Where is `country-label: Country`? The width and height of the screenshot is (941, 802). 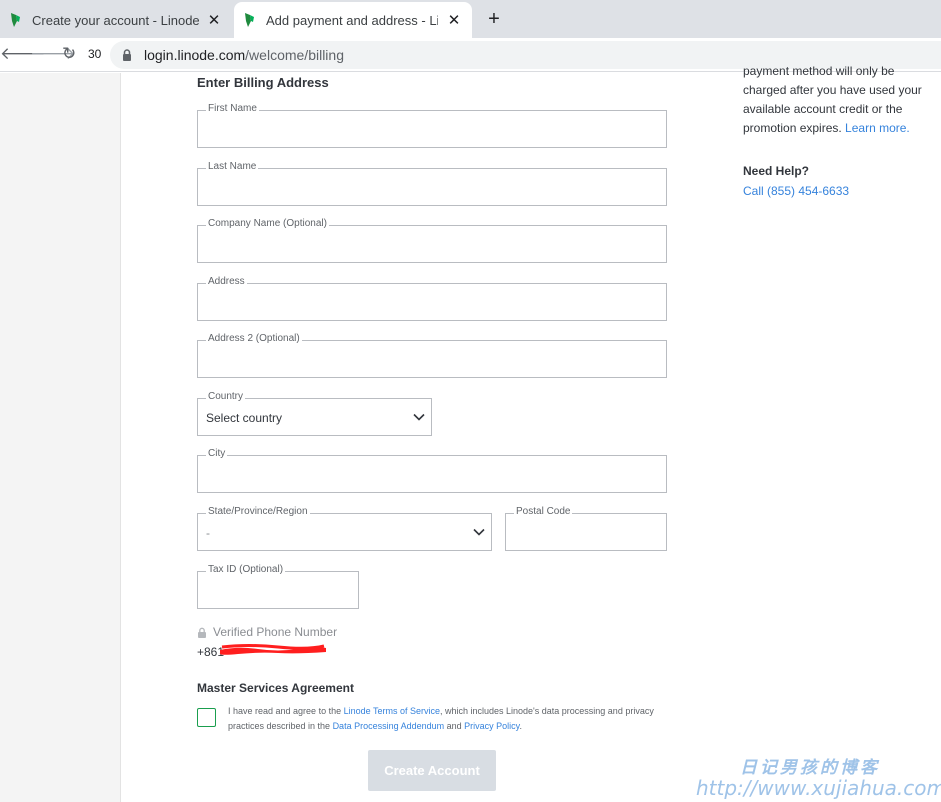
country-label: Country is located at coordinates (226, 397).